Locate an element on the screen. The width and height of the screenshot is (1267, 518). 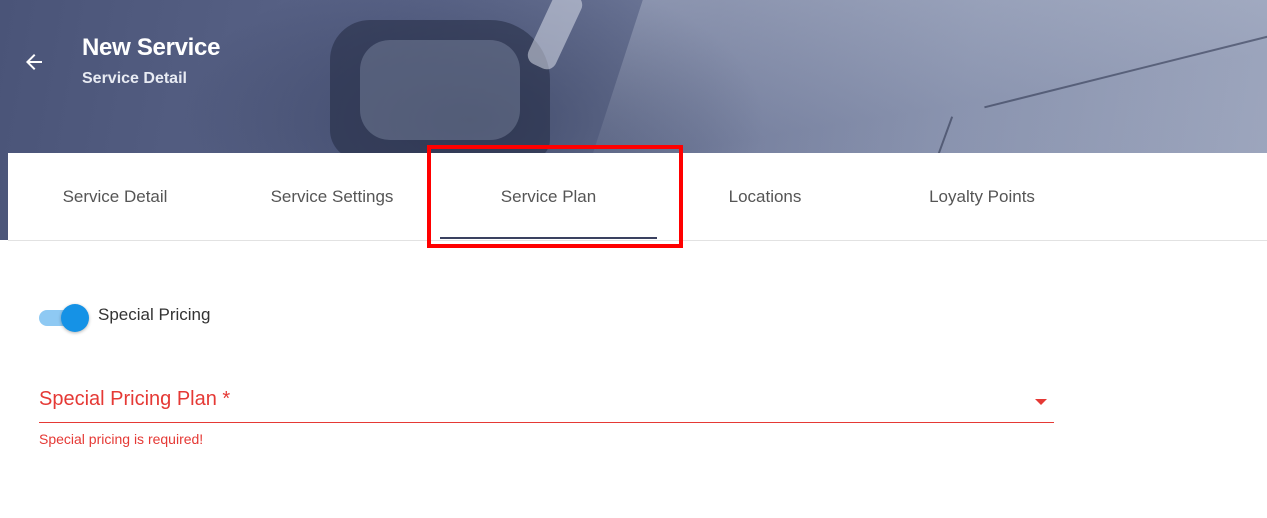
active-tab-indicator is located at coordinates (548, 238).